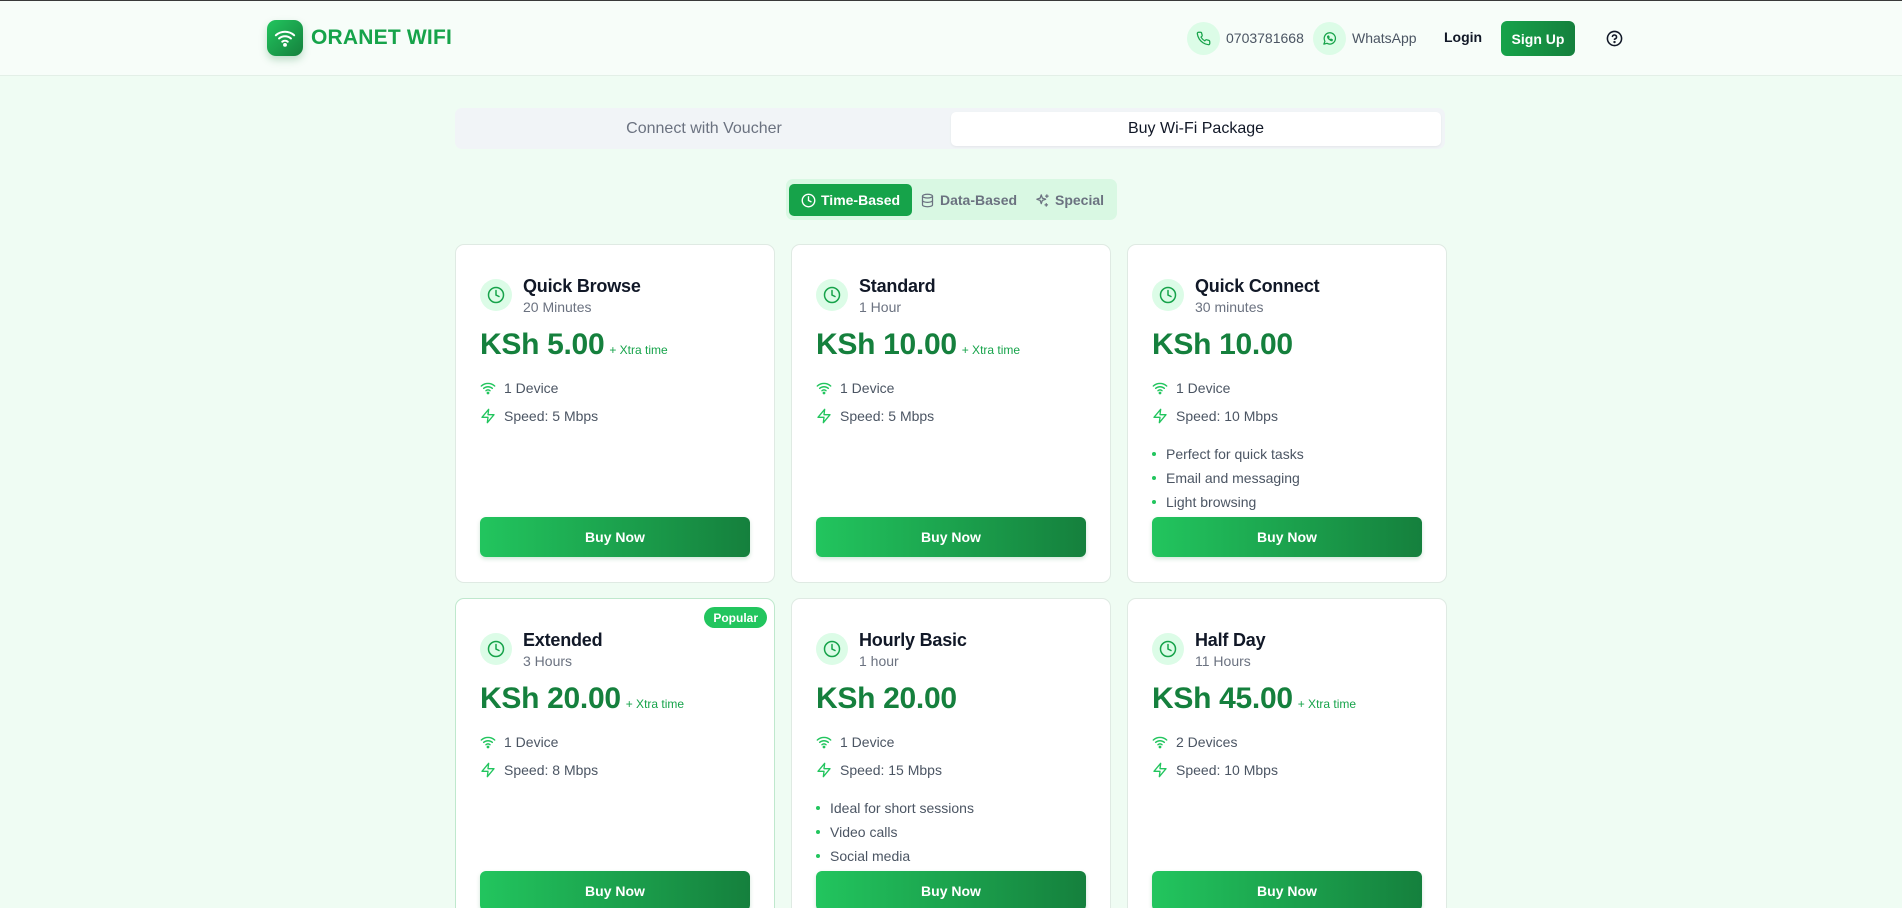  Describe the element at coordinates (1329, 38) in the screenshot. I see `whatsapp-icon` at that location.